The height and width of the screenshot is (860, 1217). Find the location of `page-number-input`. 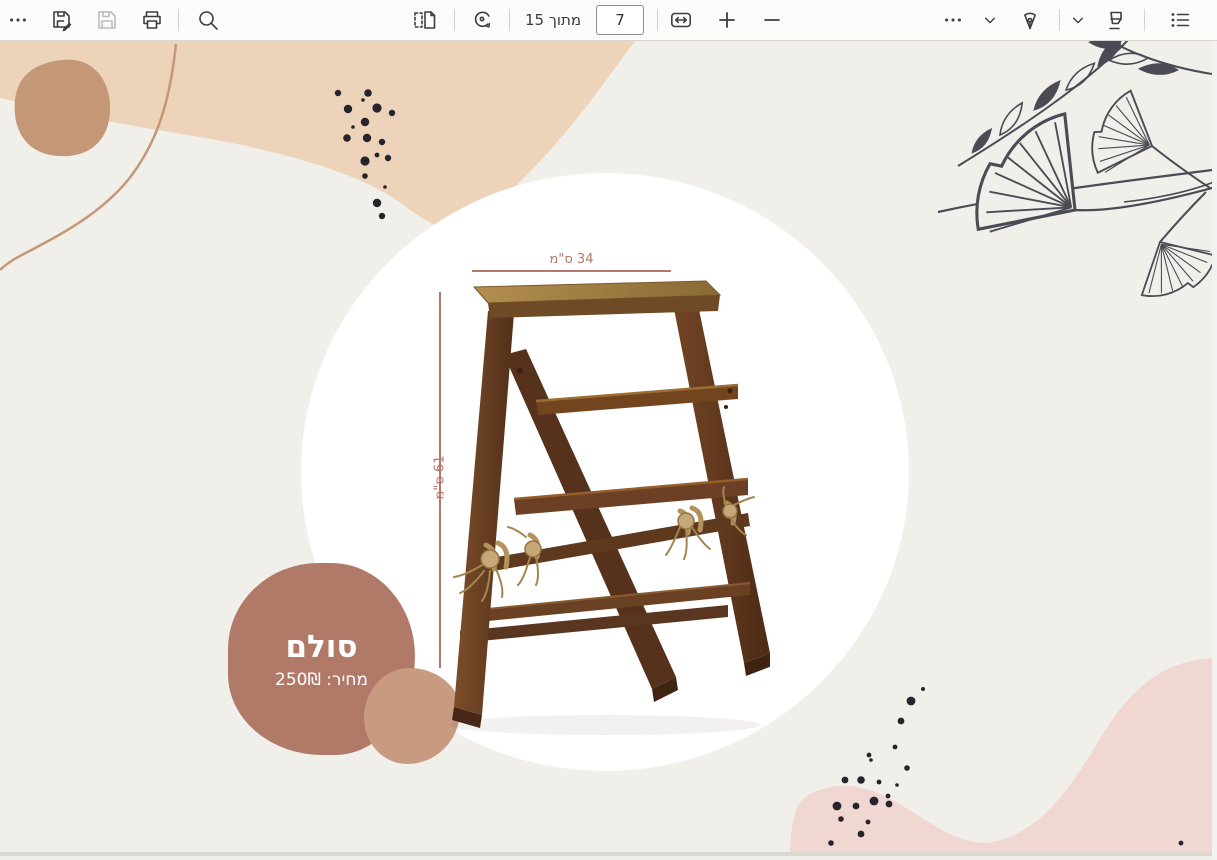

page-number-input is located at coordinates (620, 20).